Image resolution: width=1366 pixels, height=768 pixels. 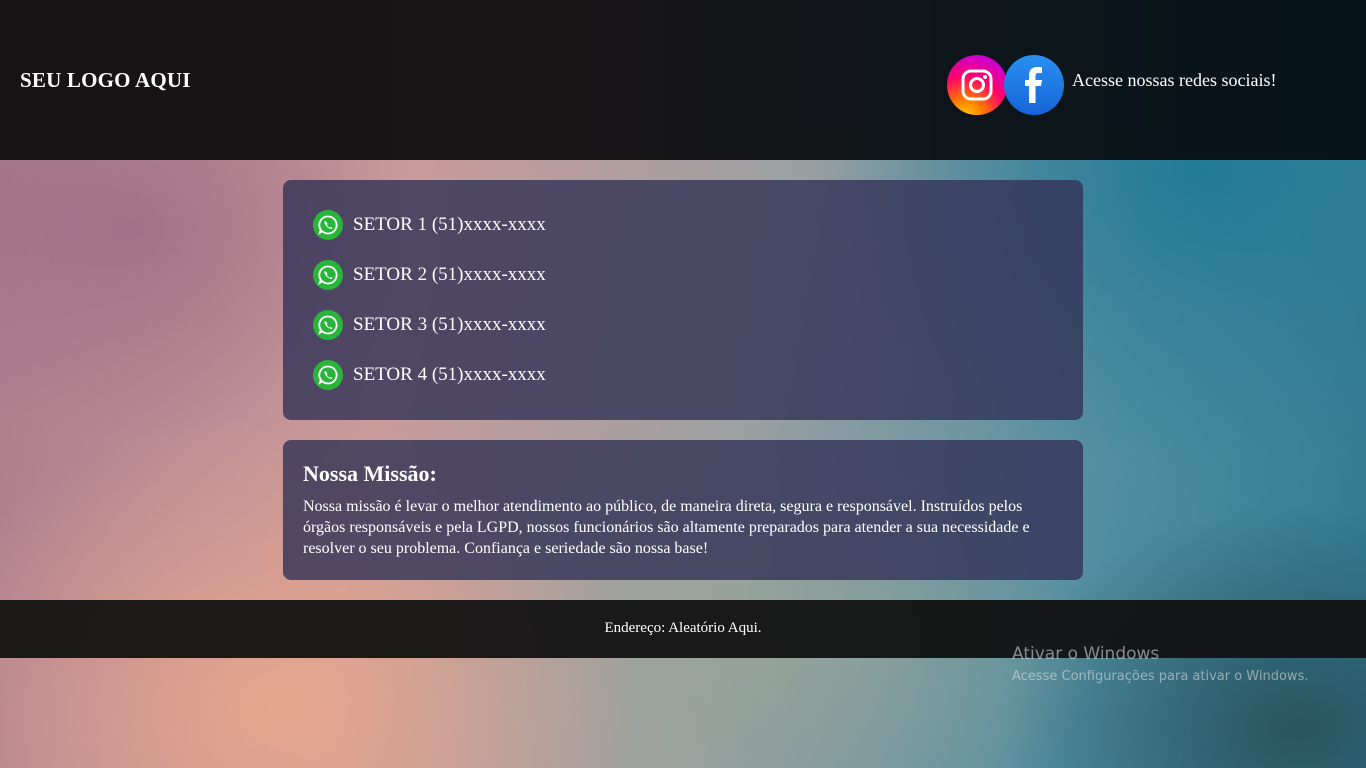 What do you see at coordinates (1086, 654) in the screenshot?
I see `watermark-title: Ativar o Windows` at bounding box center [1086, 654].